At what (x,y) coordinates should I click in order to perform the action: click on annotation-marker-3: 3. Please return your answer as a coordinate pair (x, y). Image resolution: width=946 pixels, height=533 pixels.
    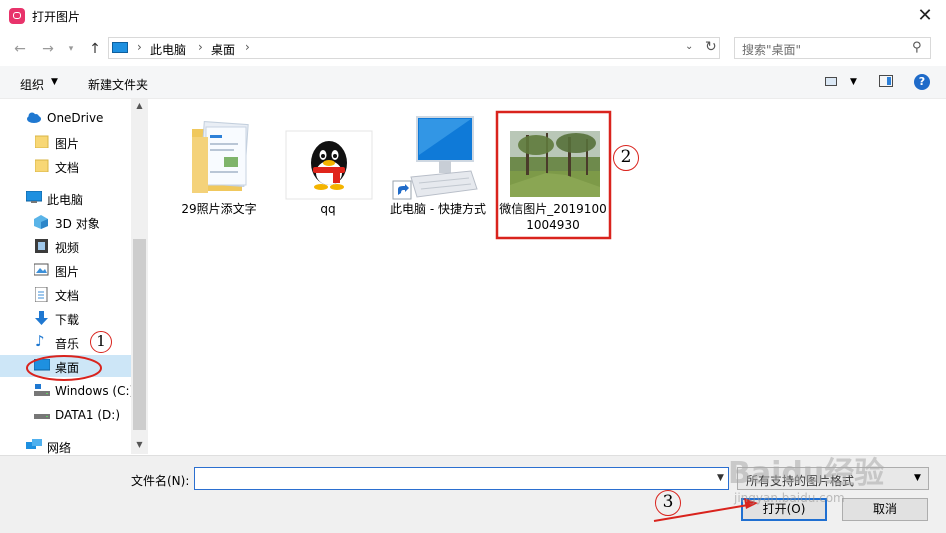
    Looking at the image, I should click on (668, 503).